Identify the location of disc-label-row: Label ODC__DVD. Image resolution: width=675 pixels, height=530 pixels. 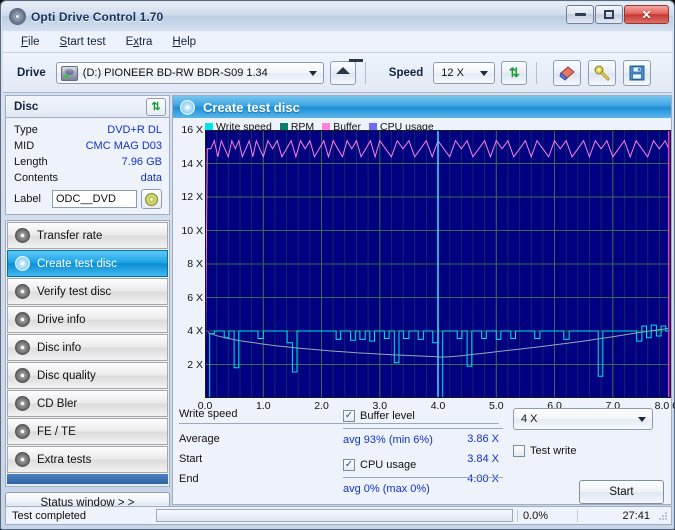
(88, 199).